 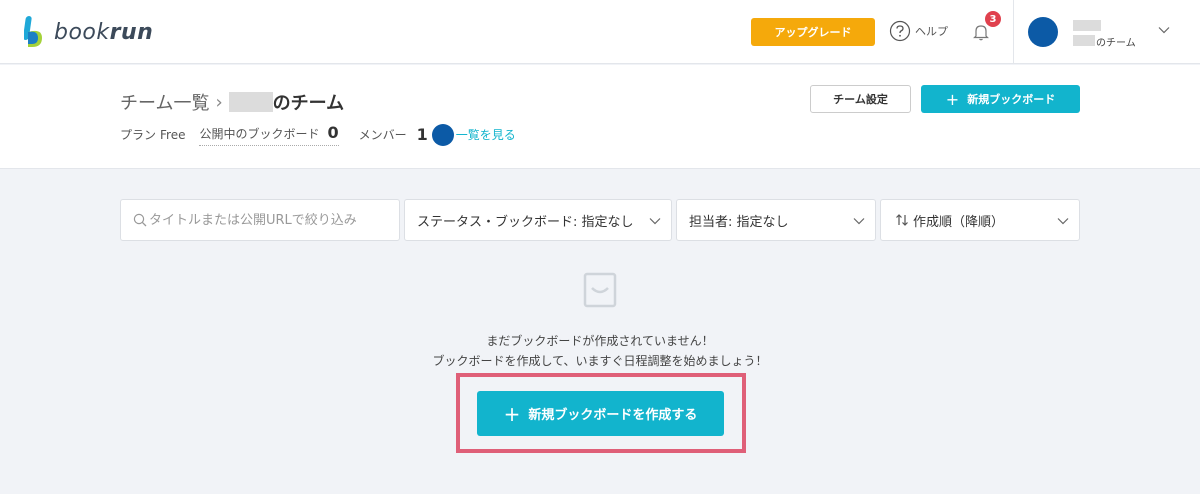 I want to click on empty-message-line-1: まだブックボードが作成されていません！, so click(x=600, y=341).